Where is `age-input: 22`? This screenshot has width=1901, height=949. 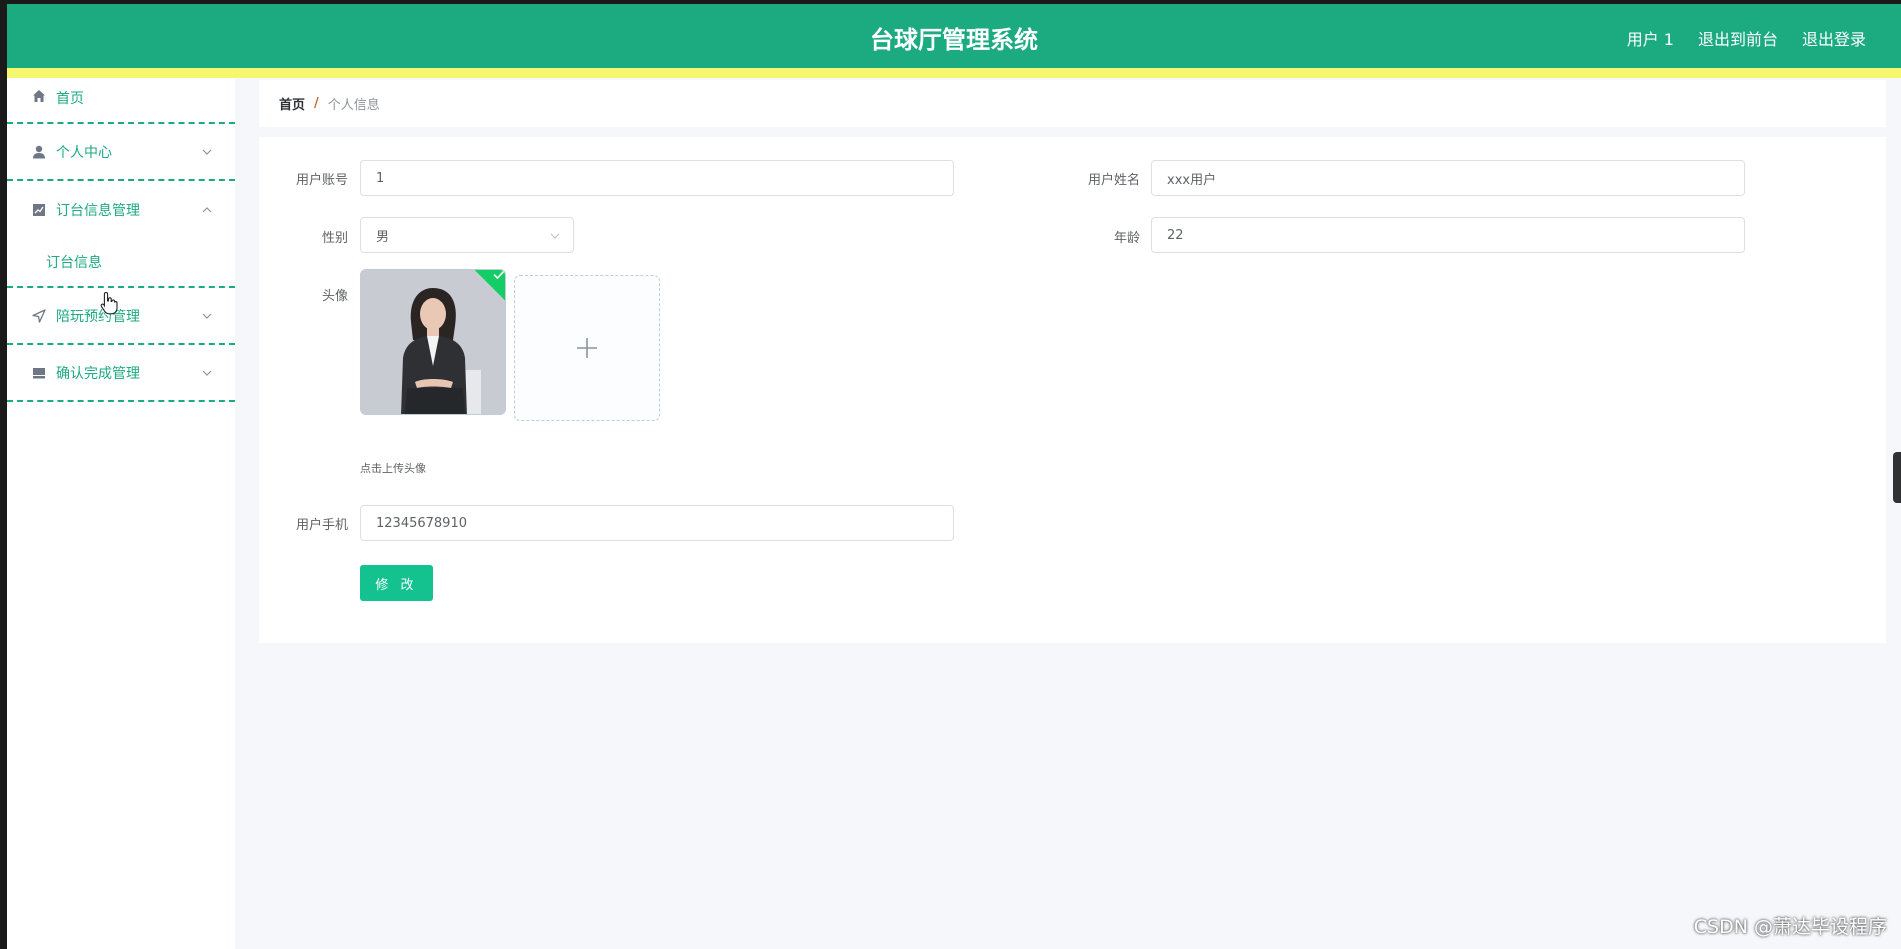
age-input: 22 is located at coordinates (1448, 235).